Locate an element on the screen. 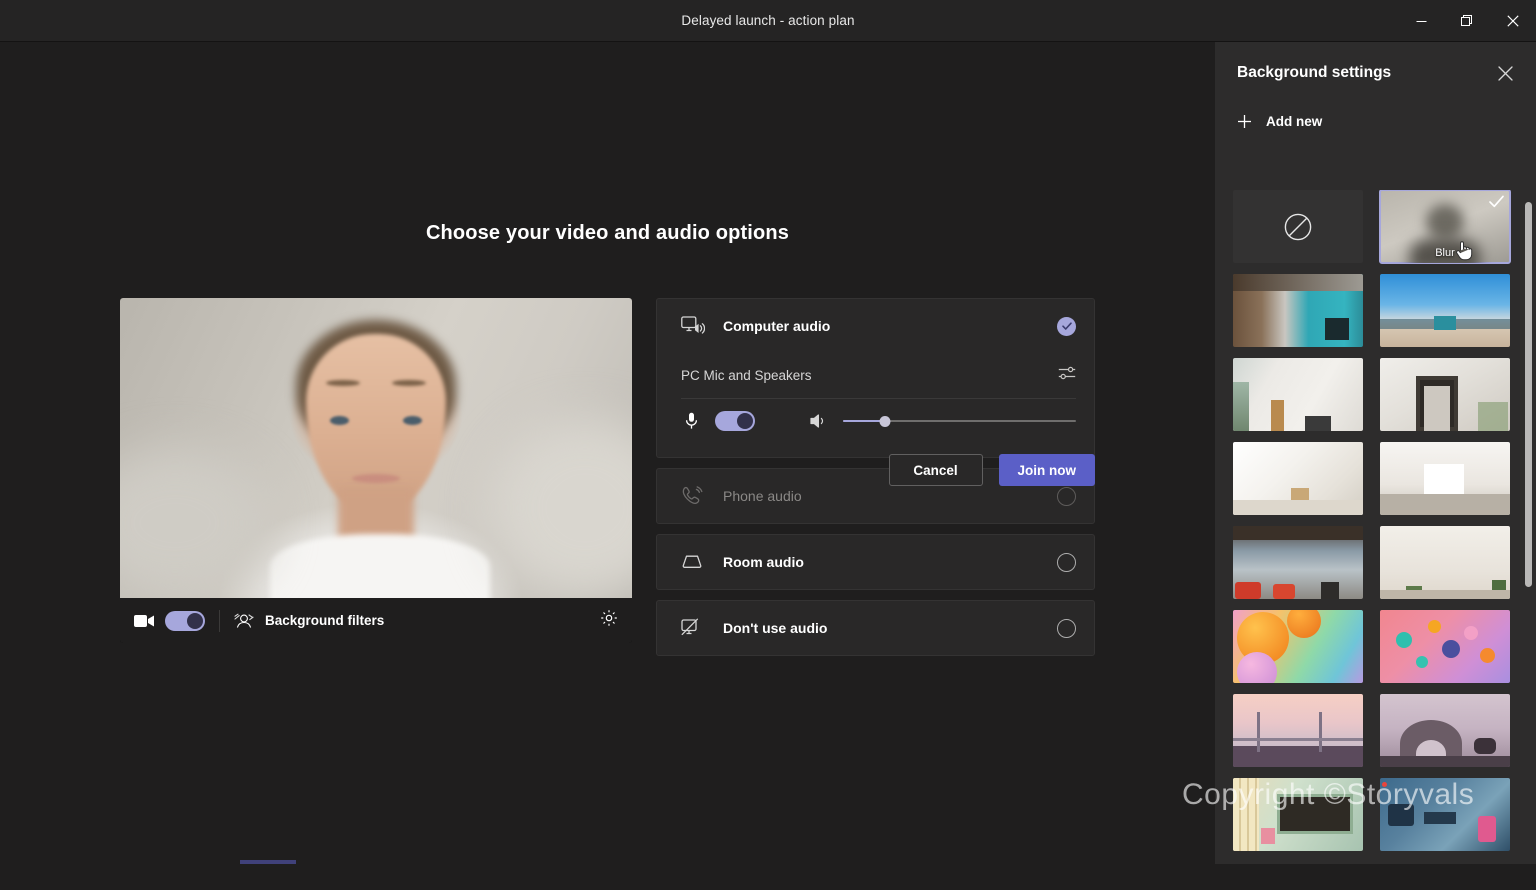 This screenshot has height=890, width=1536. camera-toggle-knob is located at coordinates (195, 620).